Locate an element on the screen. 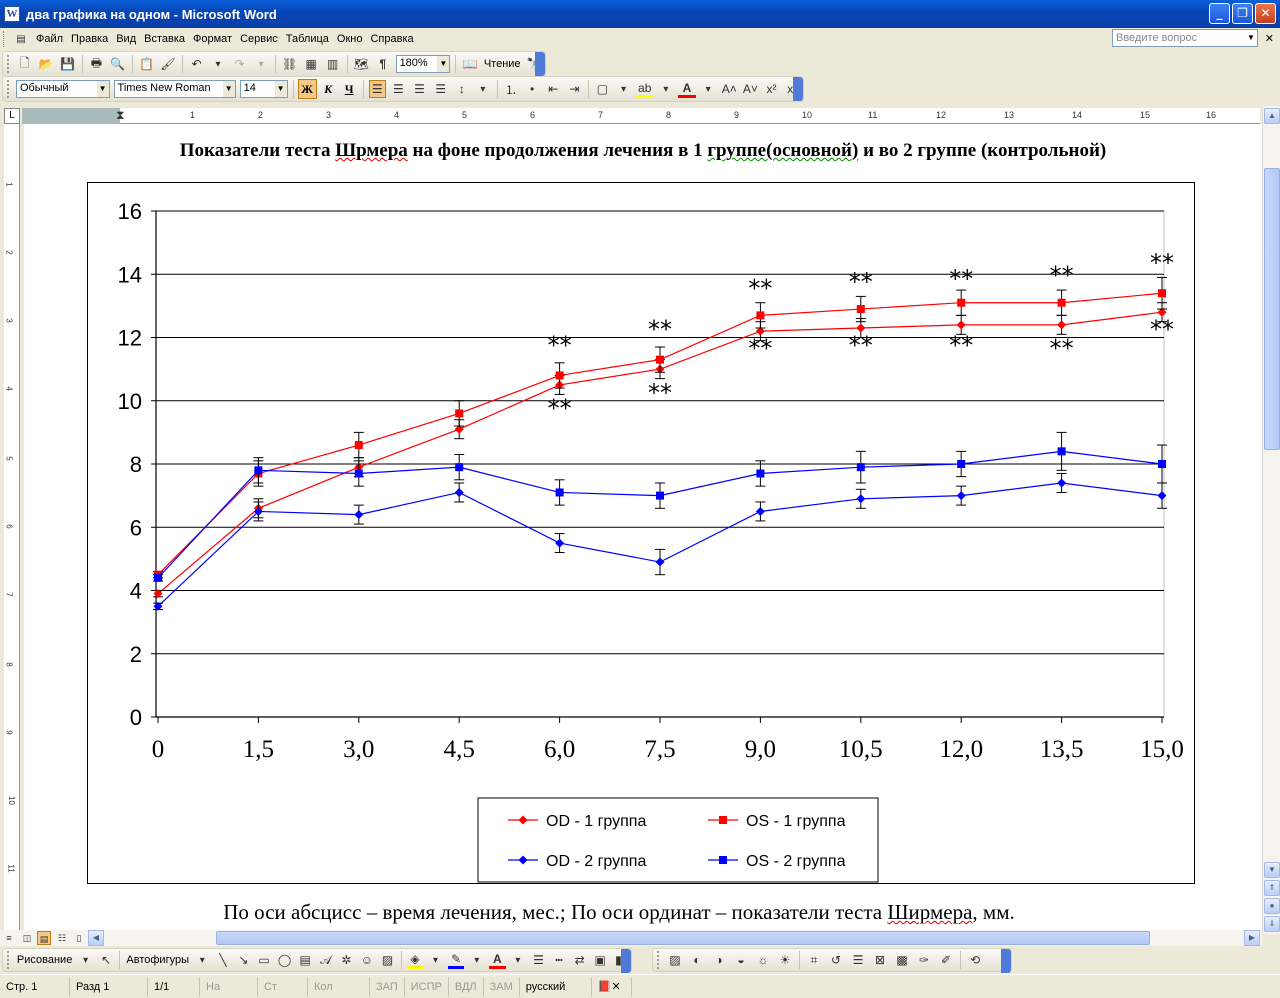 The height and width of the screenshot is (998, 1280). reset-picture-icon: ⟲ is located at coordinates (975, 960).